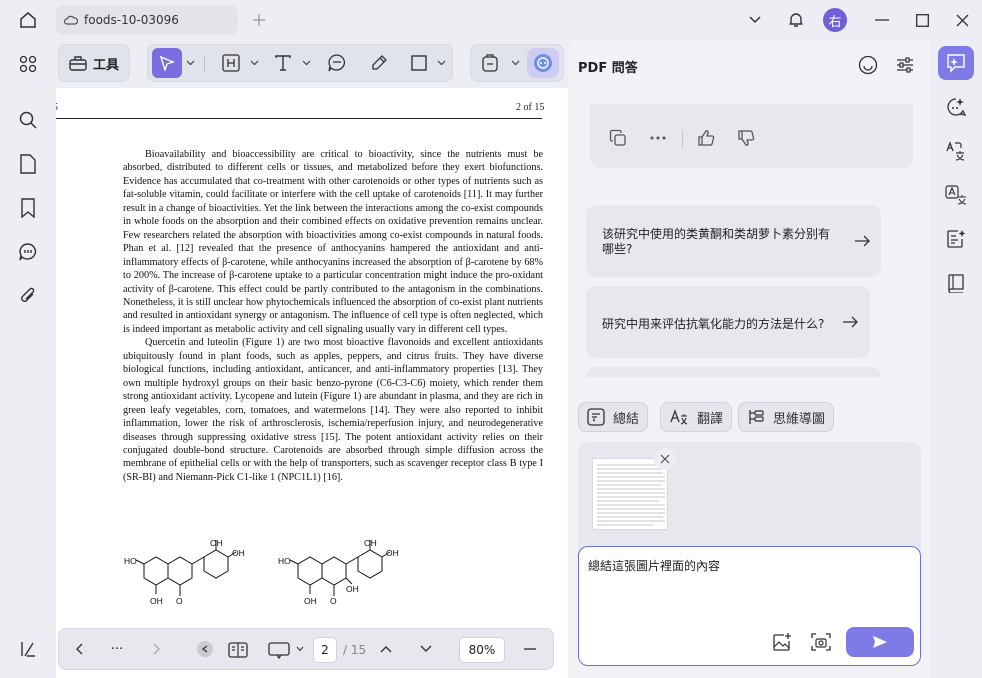  I want to click on panel-title: PDF 問答, so click(608, 68).